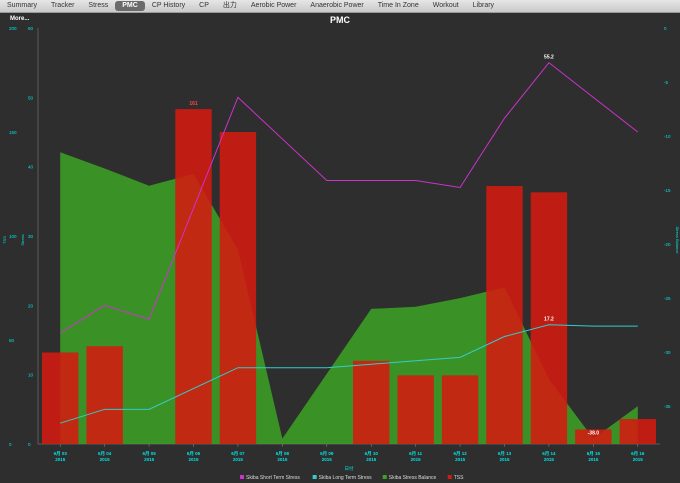 This screenshot has width=680, height=483. I want to click on data-label: 17.2, so click(549, 320).